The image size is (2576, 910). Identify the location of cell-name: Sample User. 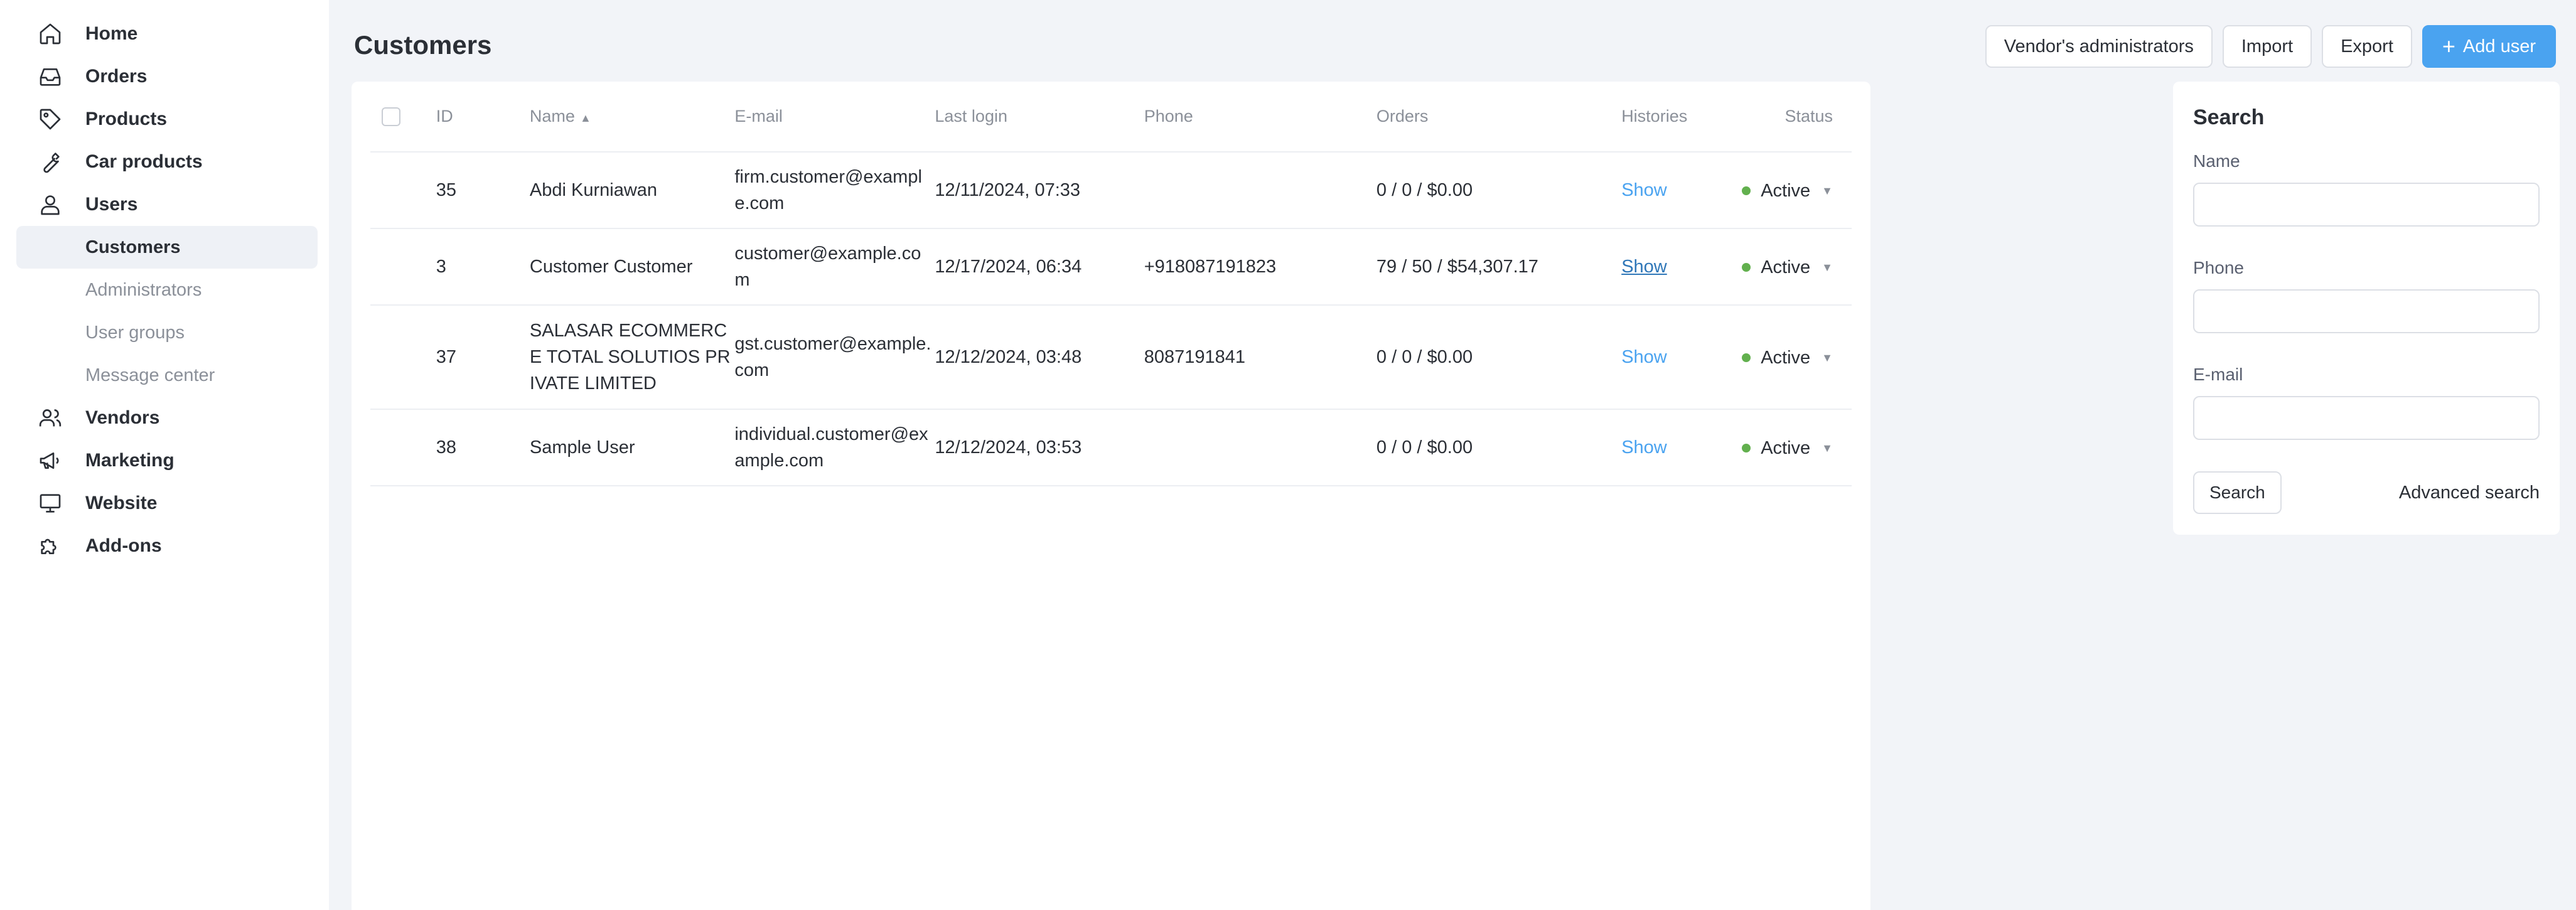
(632, 447).